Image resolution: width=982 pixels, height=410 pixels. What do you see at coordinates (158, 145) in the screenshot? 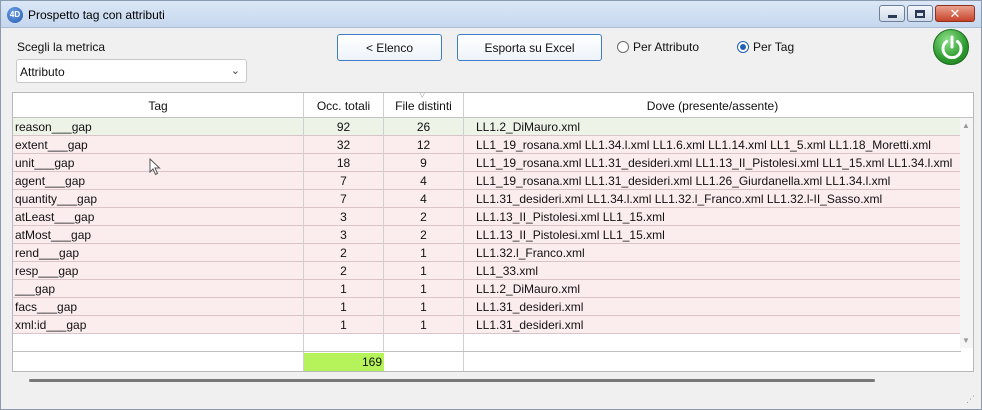
I see `tag-cell: extent___gap` at bounding box center [158, 145].